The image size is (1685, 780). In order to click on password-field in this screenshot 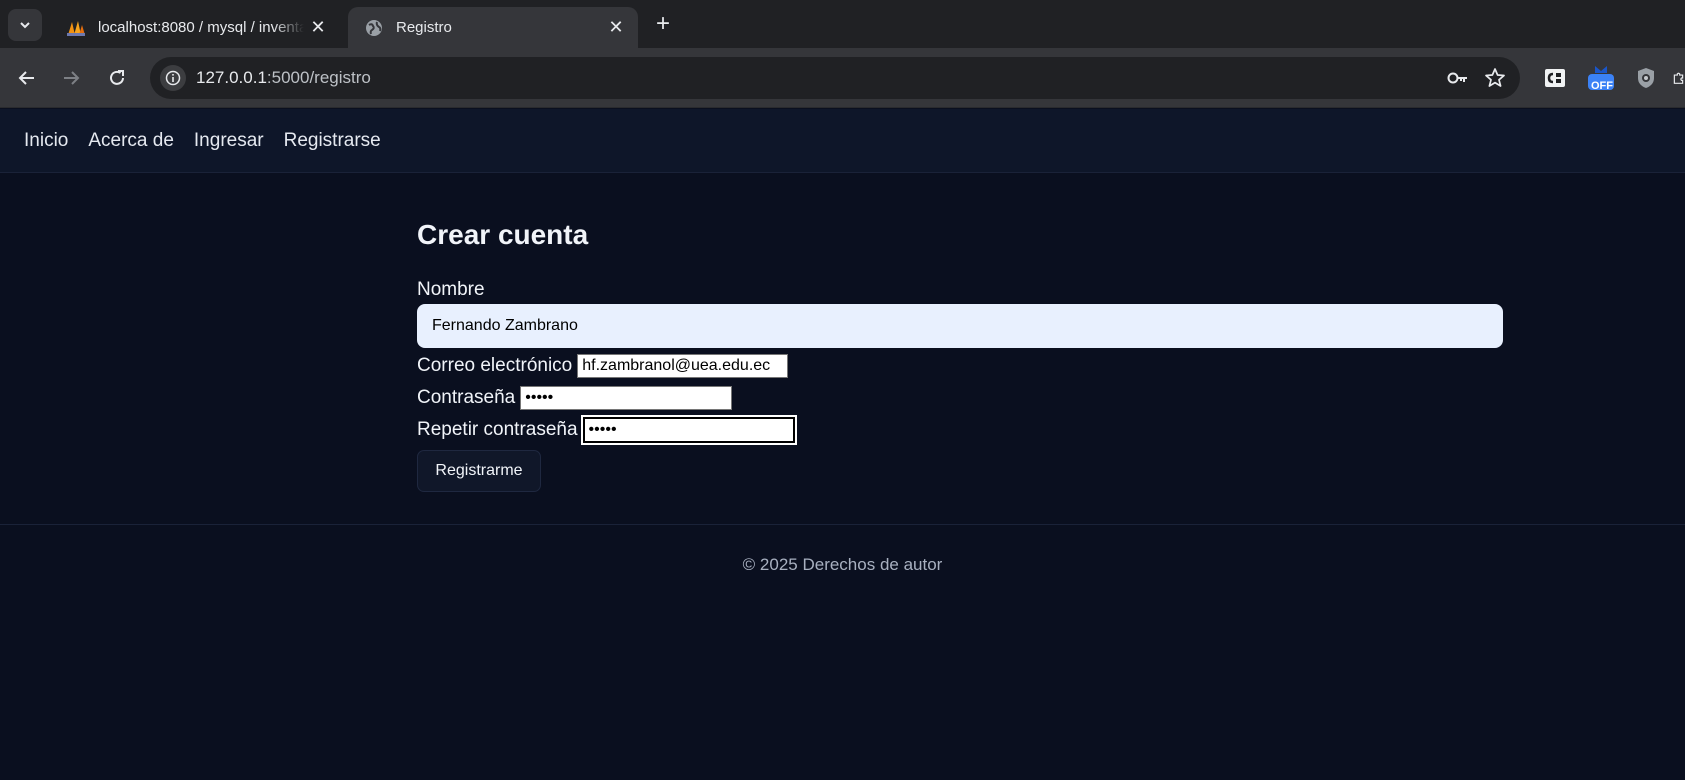, I will do `click(626, 398)`.